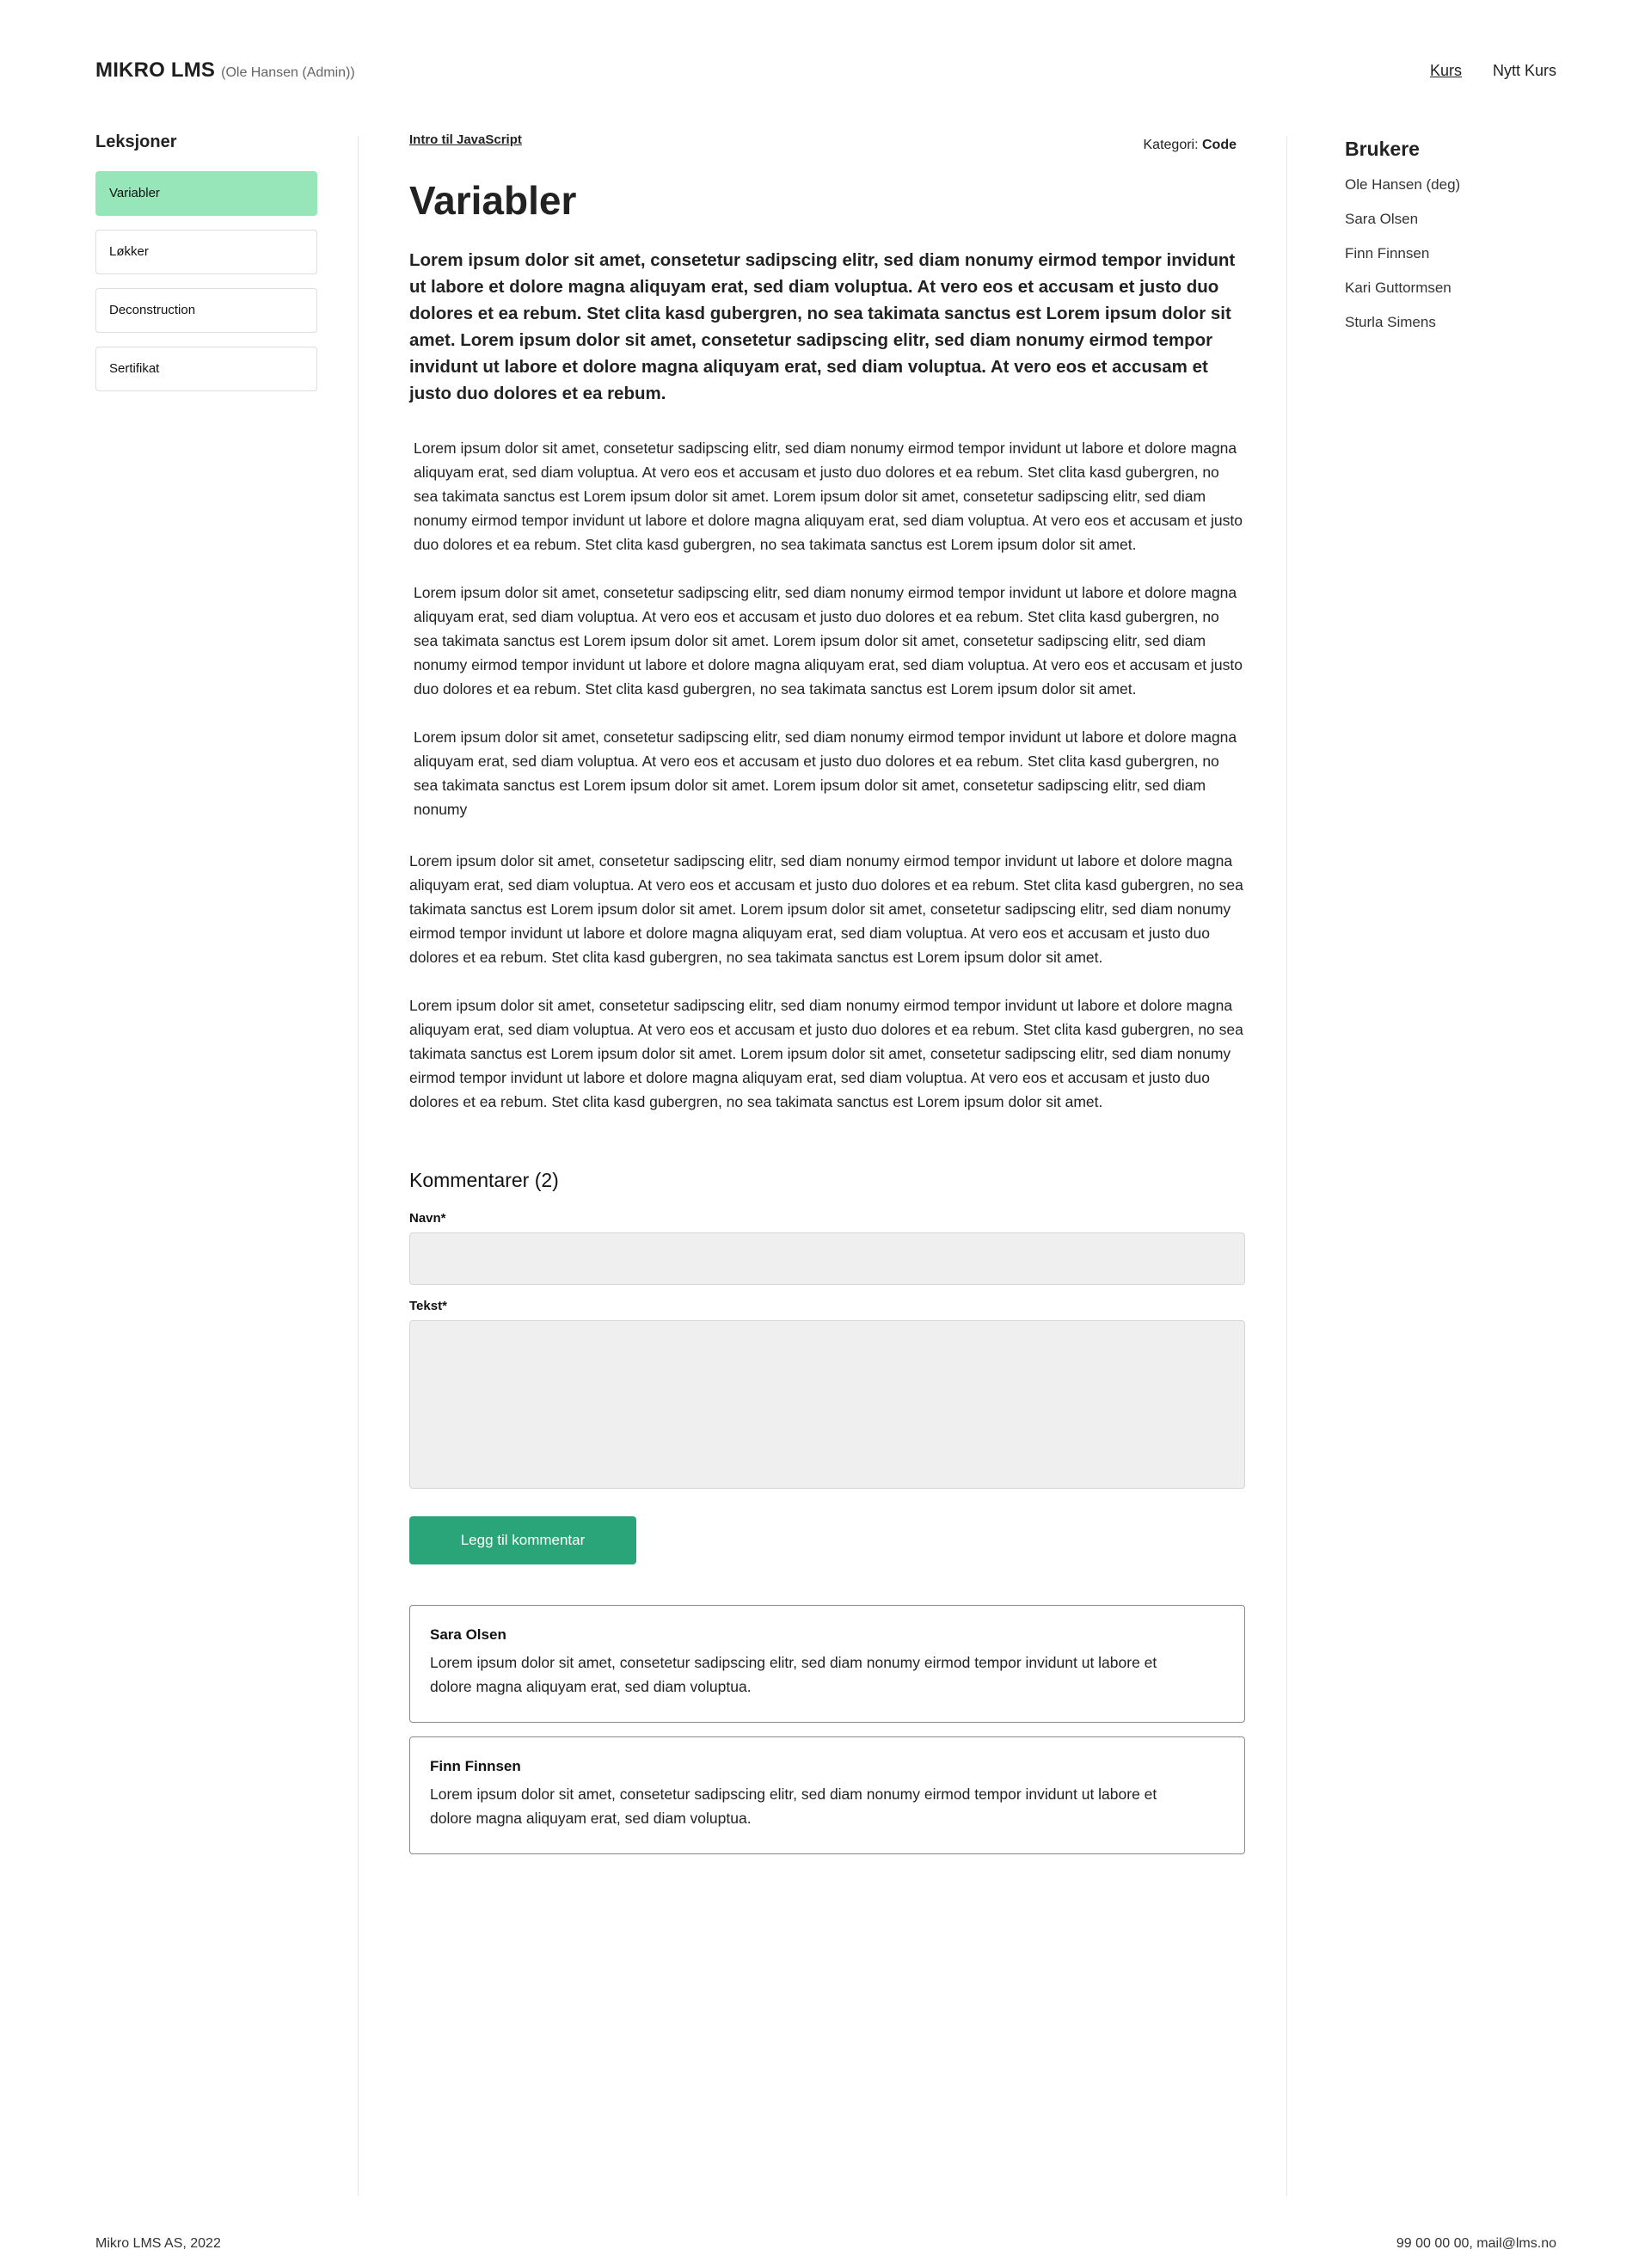  Describe the element at coordinates (1382, 149) in the screenshot. I see `users-heading: Brukere` at that location.